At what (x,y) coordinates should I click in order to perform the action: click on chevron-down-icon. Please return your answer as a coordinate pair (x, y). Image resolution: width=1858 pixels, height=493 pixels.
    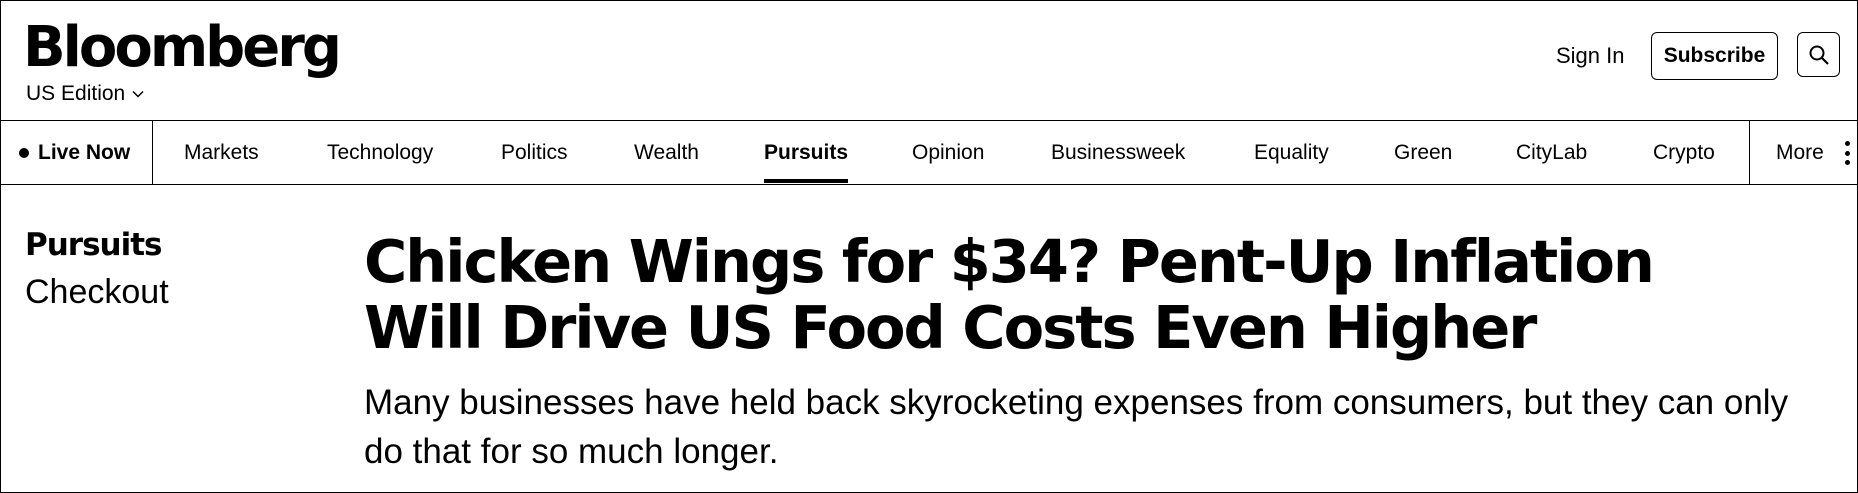
    Looking at the image, I should click on (138, 94).